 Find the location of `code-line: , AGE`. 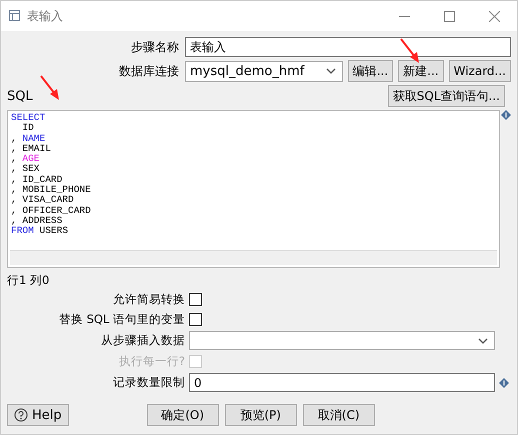

code-line: , AGE is located at coordinates (26, 159).